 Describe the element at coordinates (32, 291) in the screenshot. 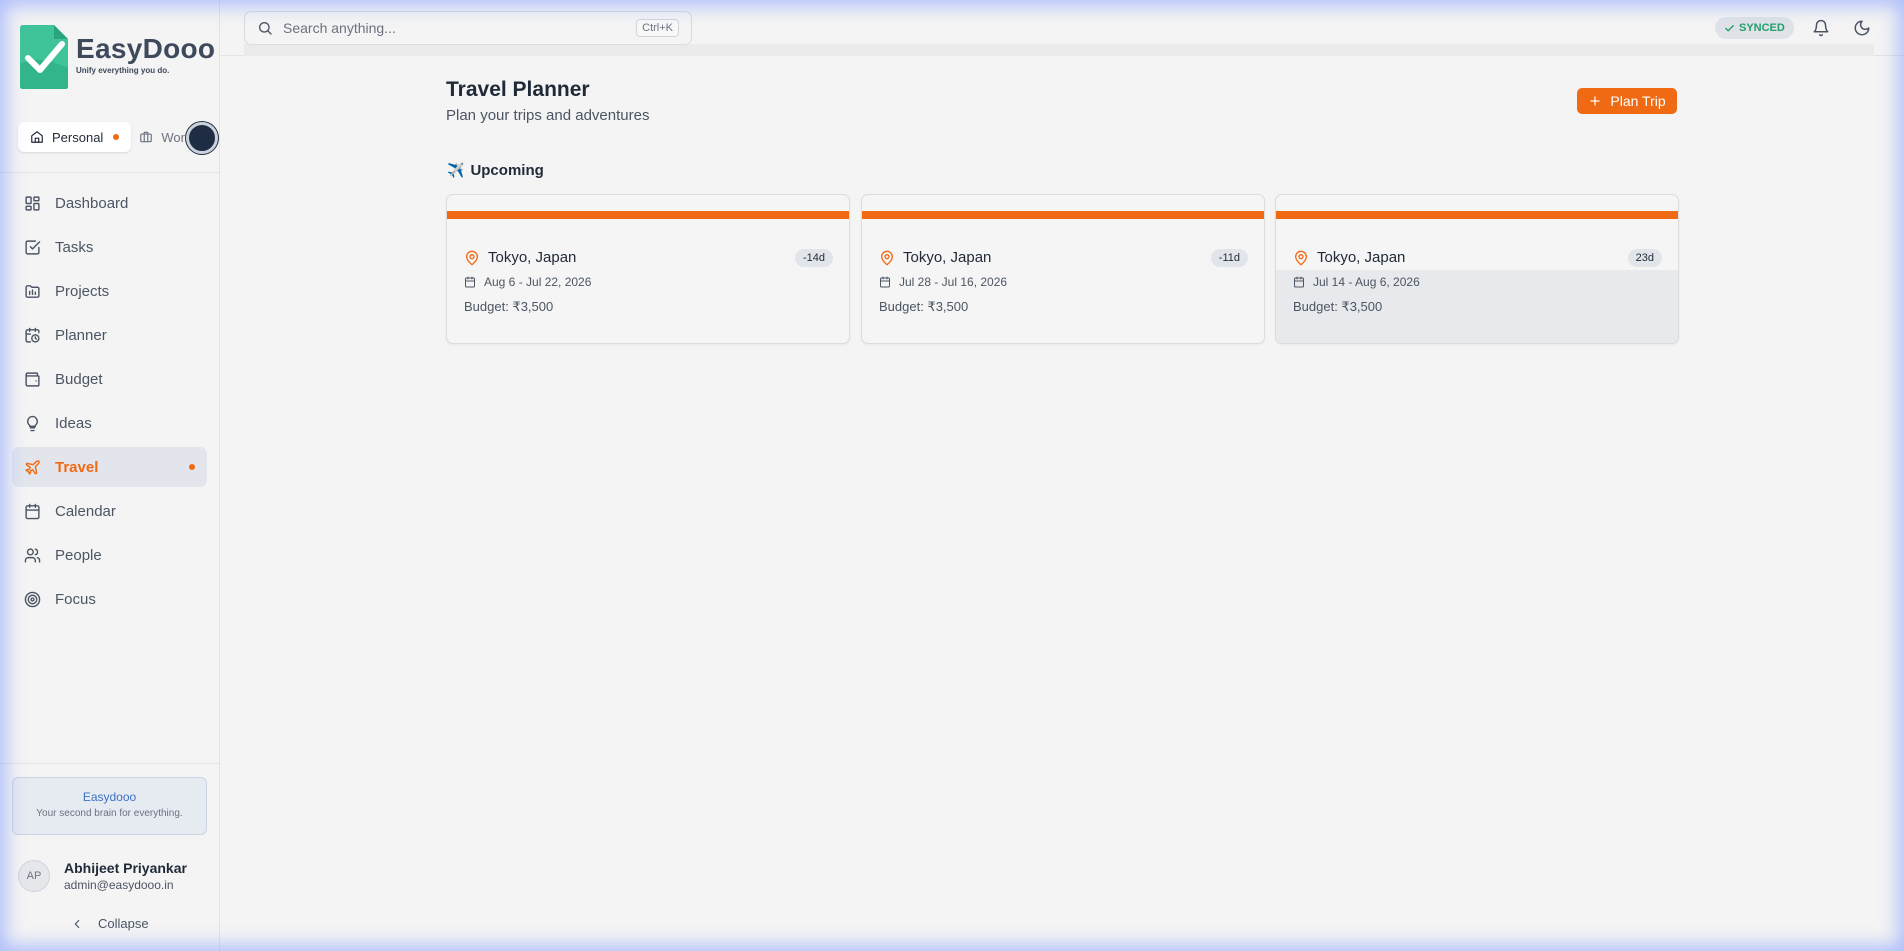

I see `projects-icon` at that location.